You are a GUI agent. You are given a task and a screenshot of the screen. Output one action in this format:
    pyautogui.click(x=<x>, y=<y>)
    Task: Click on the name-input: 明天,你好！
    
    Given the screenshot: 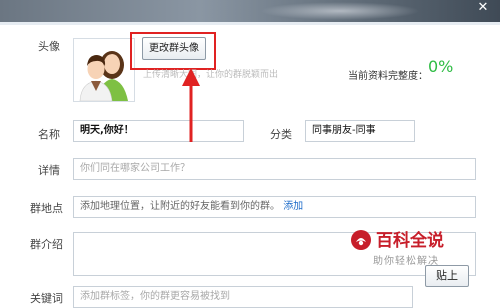 What is the action you would take?
    pyautogui.click(x=158, y=131)
    